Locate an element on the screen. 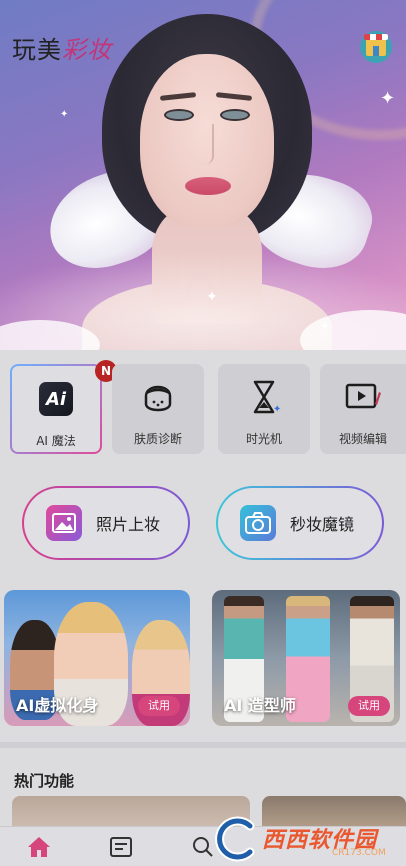 This screenshot has width=406, height=866. watermark-logo: 西西软件园 CR173.COM is located at coordinates (306, 839).